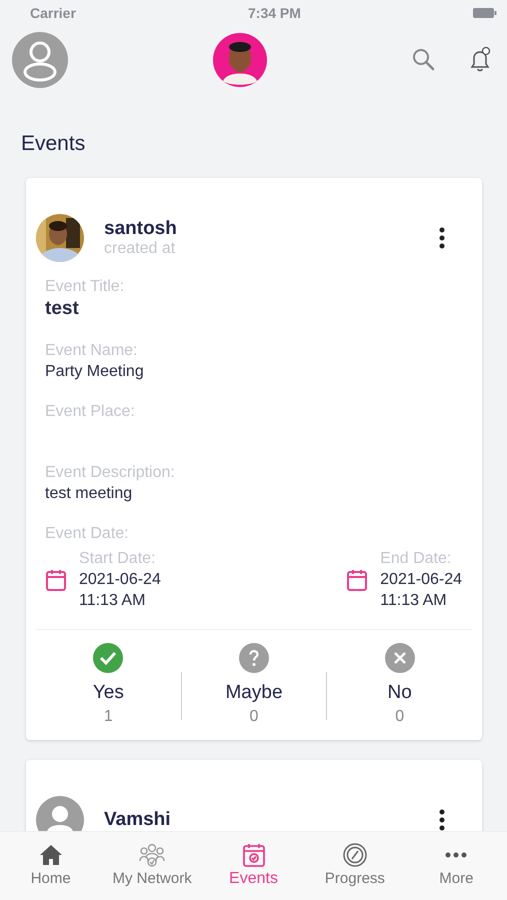 This screenshot has height=900, width=507. What do you see at coordinates (141, 229) in the screenshot?
I see `user-name: santosh` at bounding box center [141, 229].